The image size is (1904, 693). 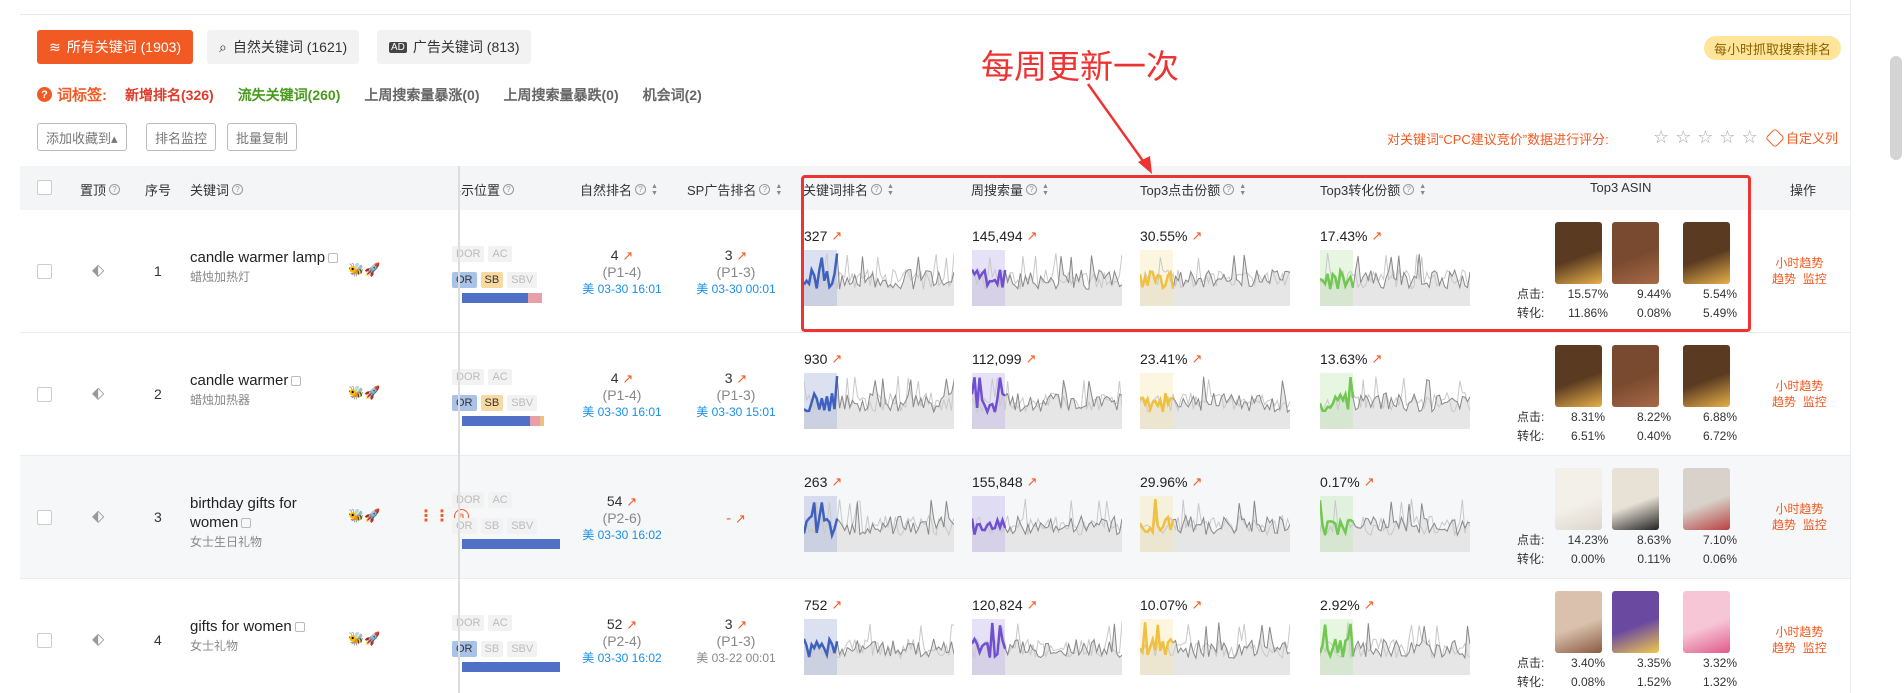 I want to click on batch-copy-button: 批量复制, so click(x=262, y=137).